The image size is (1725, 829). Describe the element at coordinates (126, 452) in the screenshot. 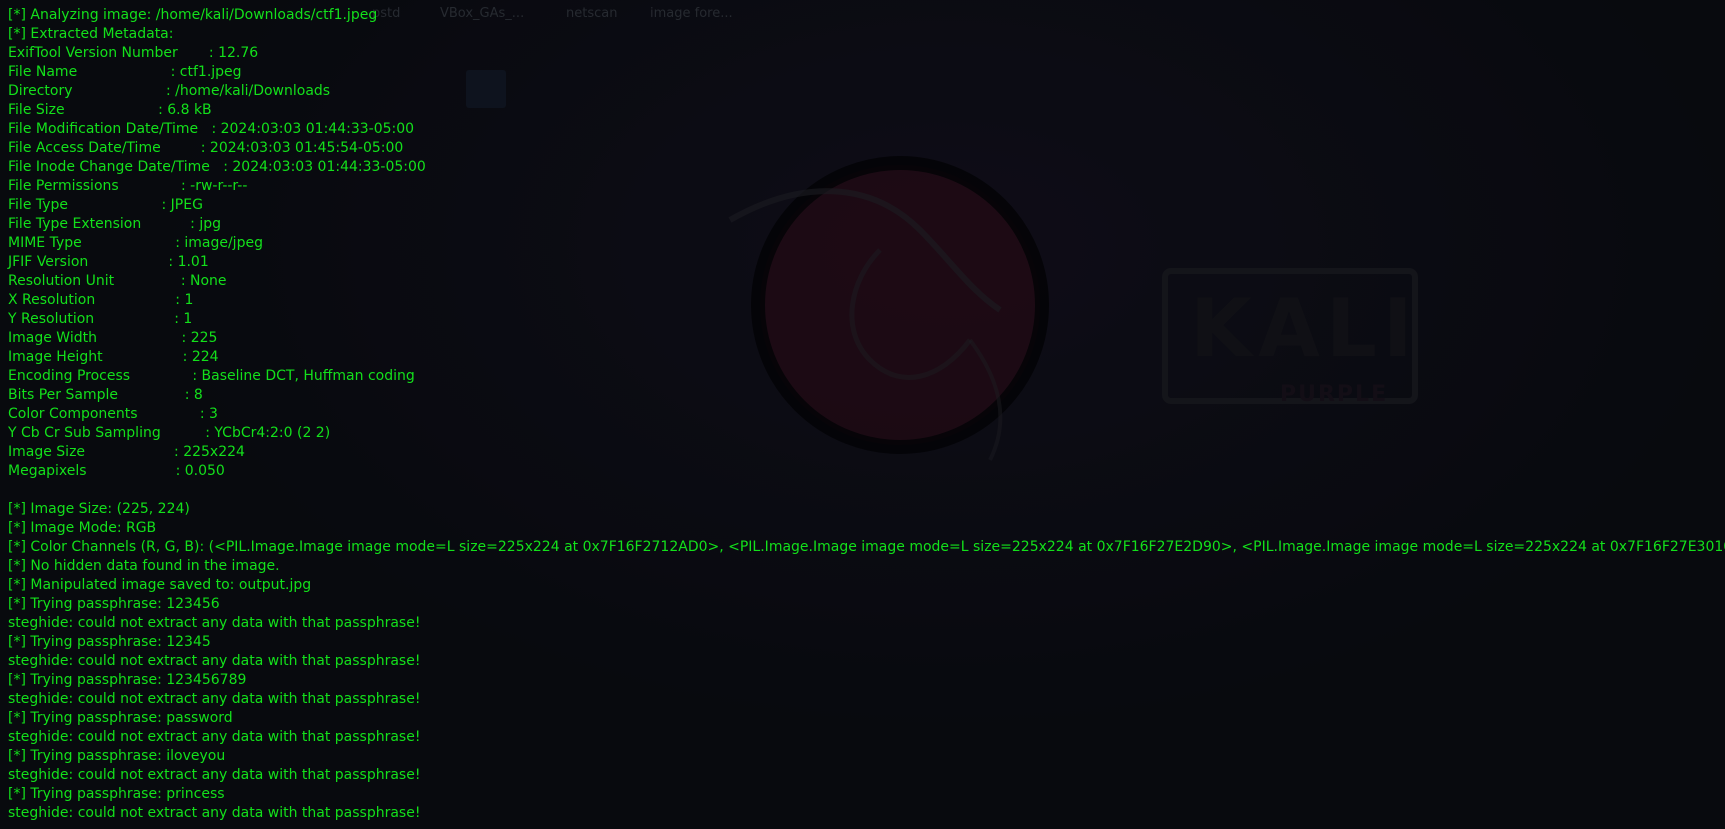

I see `terminal-line: Image Size : 225x224` at that location.